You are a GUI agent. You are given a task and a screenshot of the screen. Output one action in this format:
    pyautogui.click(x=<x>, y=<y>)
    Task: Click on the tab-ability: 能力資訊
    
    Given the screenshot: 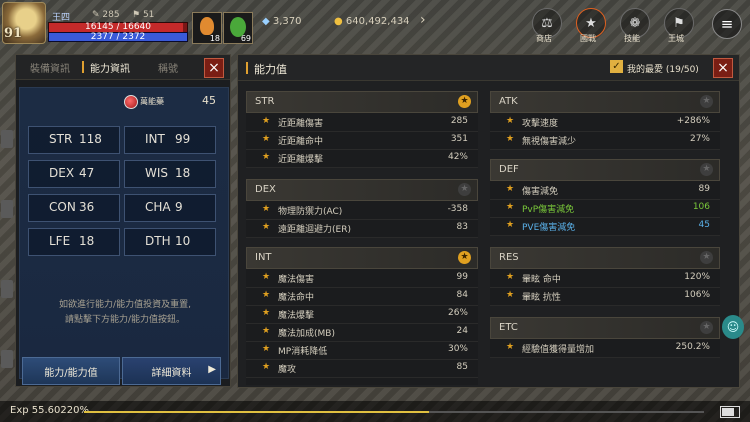 What is the action you would take?
    pyautogui.click(x=110, y=67)
    